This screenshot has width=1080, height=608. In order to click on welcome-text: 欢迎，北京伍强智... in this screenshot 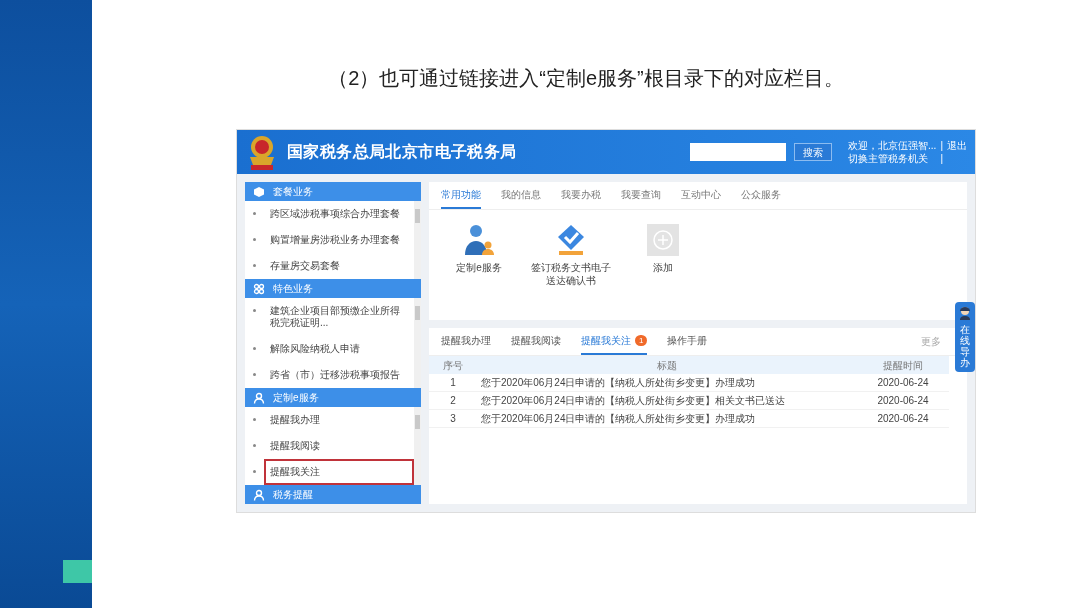, I will do `click(892, 145)`.